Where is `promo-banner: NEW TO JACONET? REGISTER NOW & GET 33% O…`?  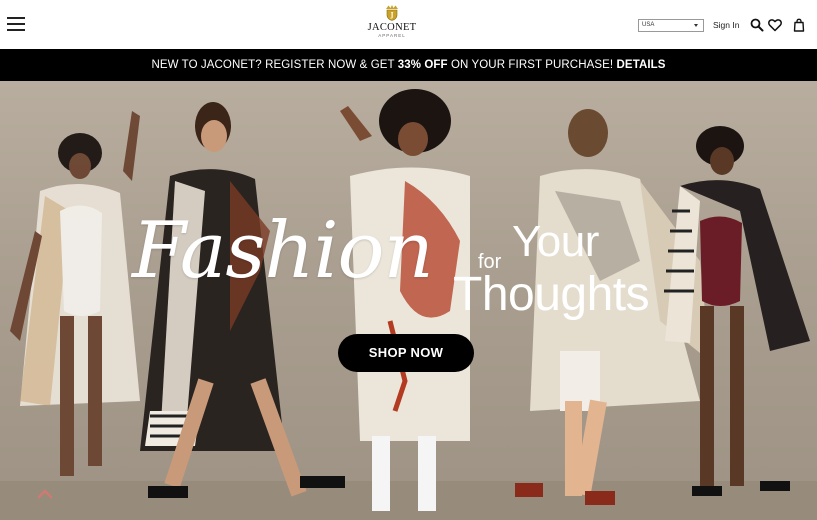
promo-banner: NEW TO JACONET? REGISTER NOW & GET 33% O… is located at coordinates (408, 65).